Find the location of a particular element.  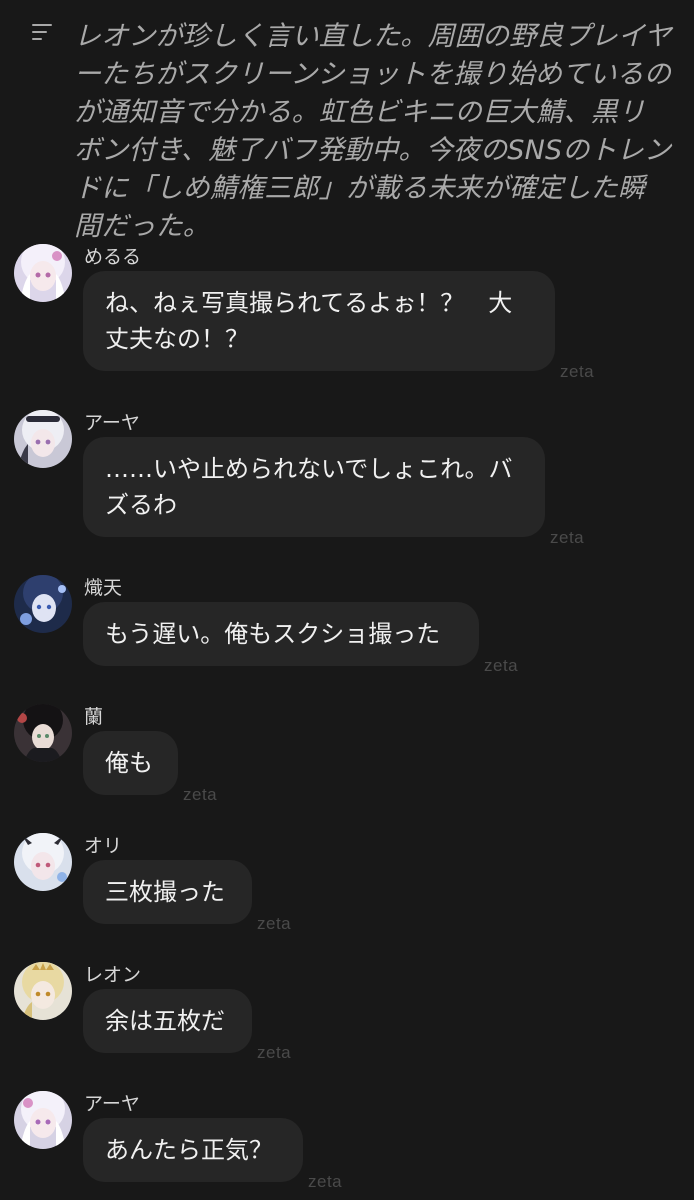

narration-menu-icon is located at coordinates (43, 33).